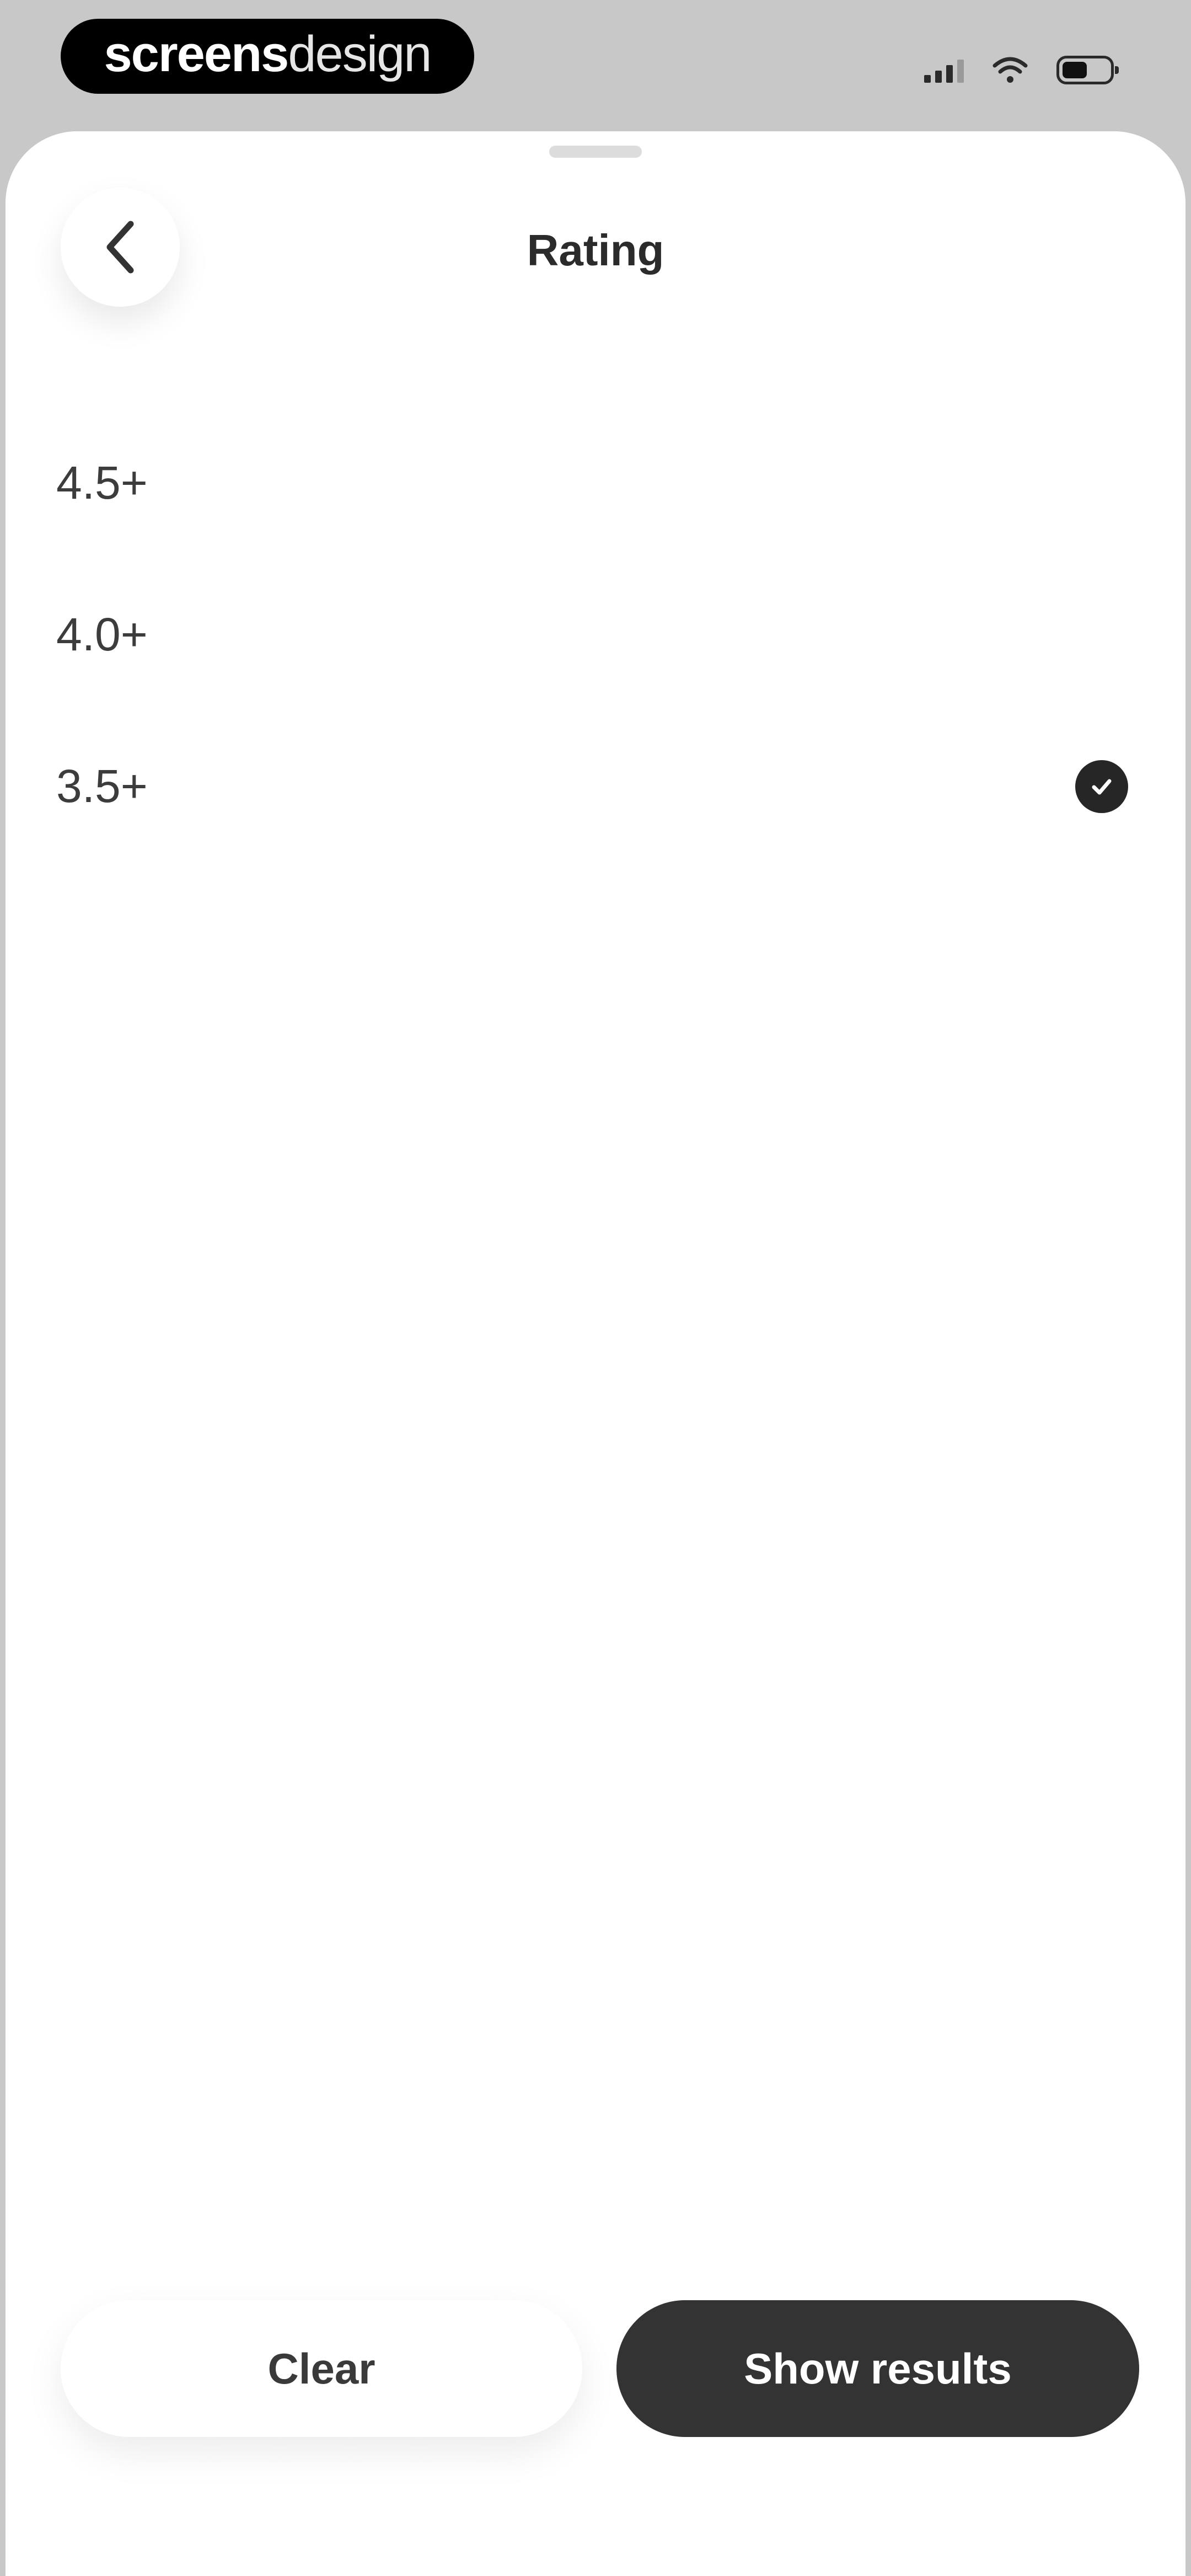  What do you see at coordinates (102, 786) in the screenshot?
I see `rating-option-label: 3.5+` at bounding box center [102, 786].